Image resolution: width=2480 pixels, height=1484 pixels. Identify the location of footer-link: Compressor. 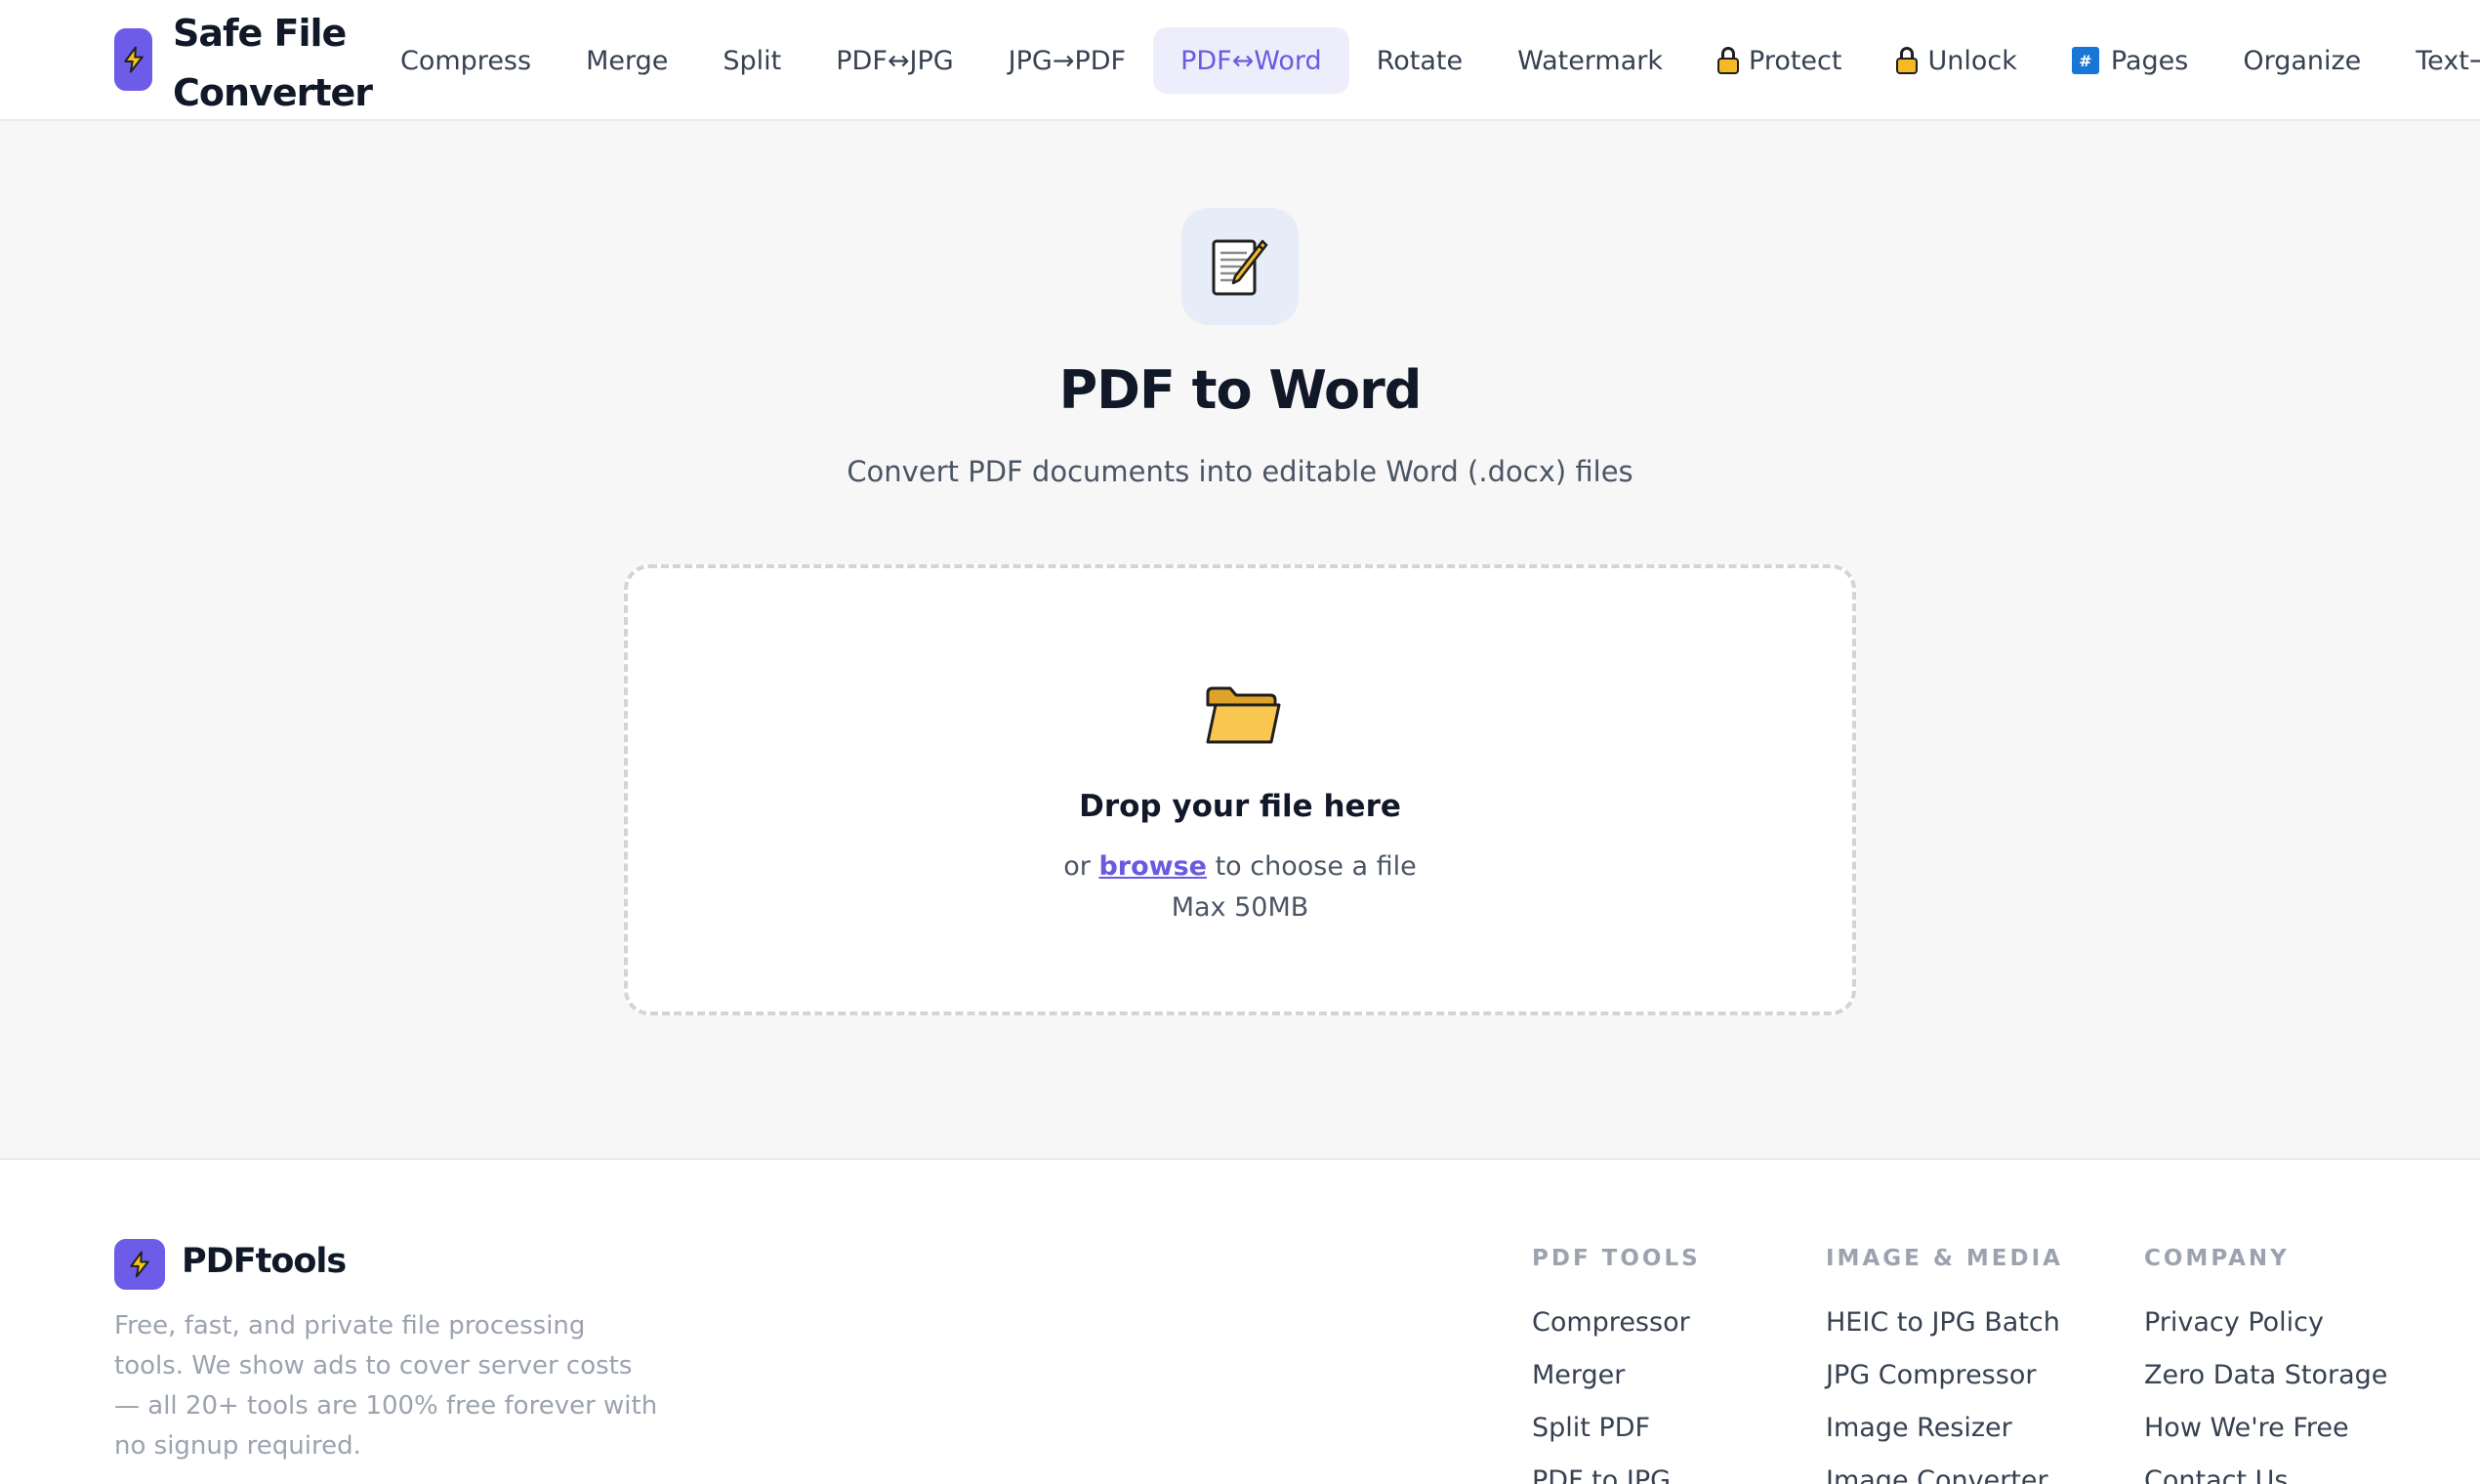
(1616, 1323).